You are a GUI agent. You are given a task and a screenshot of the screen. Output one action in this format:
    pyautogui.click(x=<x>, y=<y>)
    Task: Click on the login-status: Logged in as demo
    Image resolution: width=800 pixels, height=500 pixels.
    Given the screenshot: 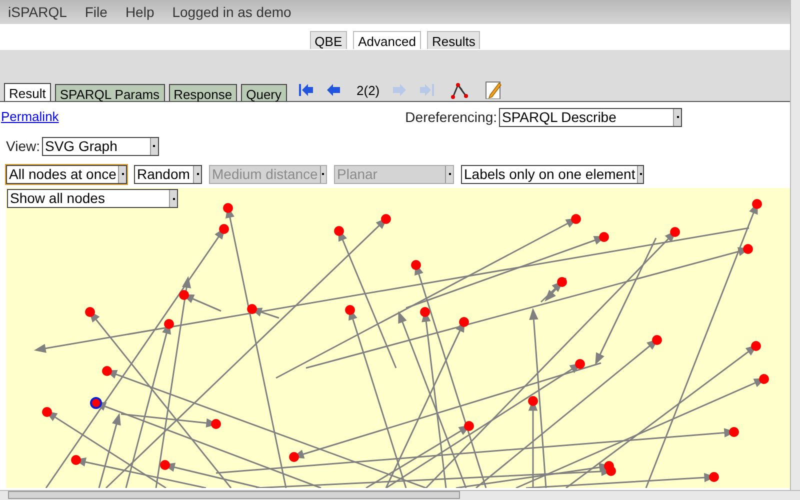 What is the action you would take?
    pyautogui.click(x=232, y=12)
    